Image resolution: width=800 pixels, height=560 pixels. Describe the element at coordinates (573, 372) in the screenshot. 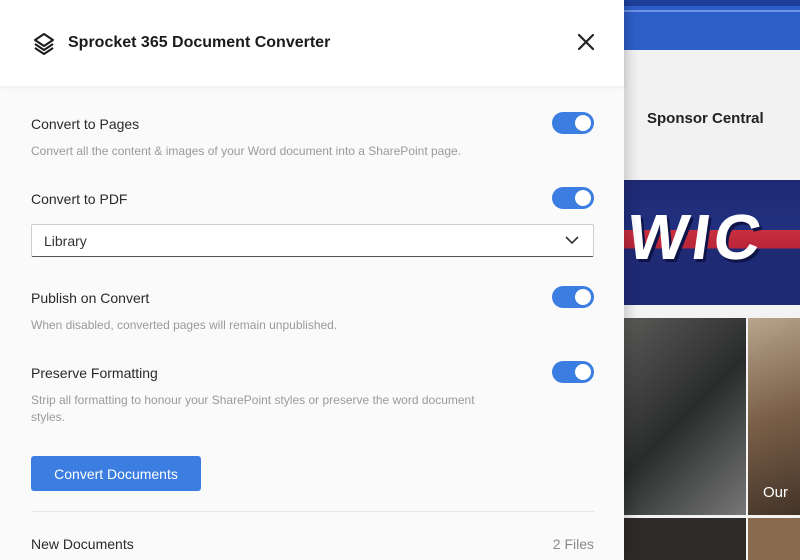

I see `preserve-formatting-toggle` at that location.